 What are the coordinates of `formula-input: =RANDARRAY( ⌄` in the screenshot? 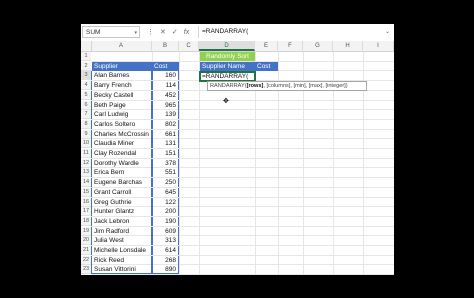 It's located at (295, 32).